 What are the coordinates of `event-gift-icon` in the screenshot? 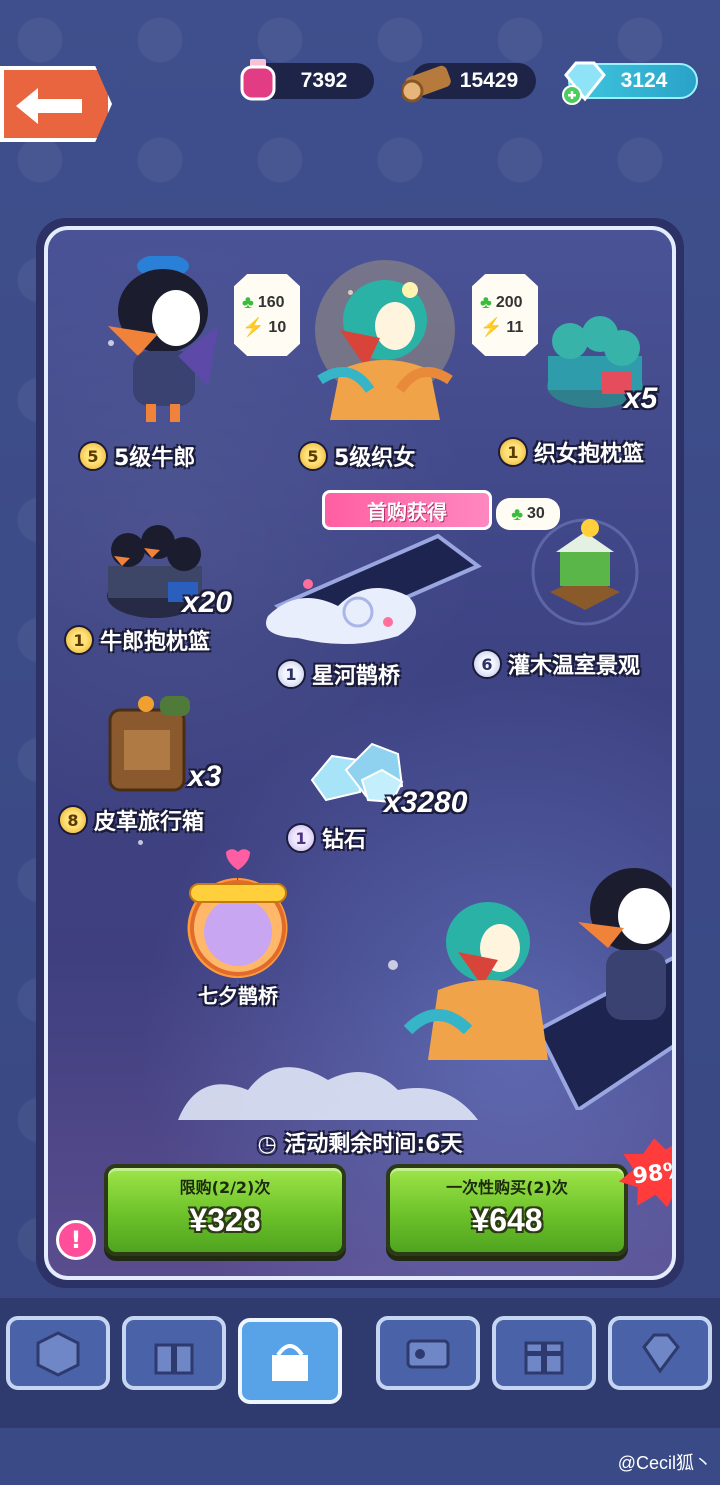 It's located at (290, 1362).